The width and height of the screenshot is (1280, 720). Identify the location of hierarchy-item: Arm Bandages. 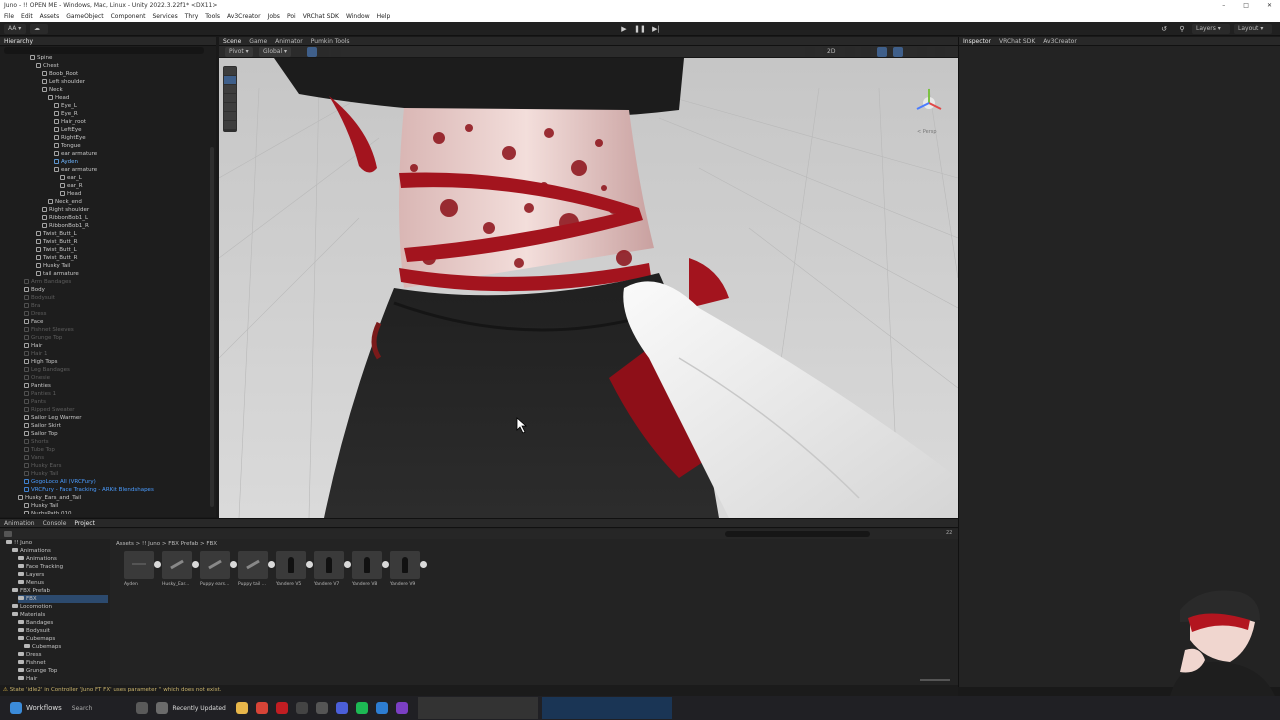
(104, 282).